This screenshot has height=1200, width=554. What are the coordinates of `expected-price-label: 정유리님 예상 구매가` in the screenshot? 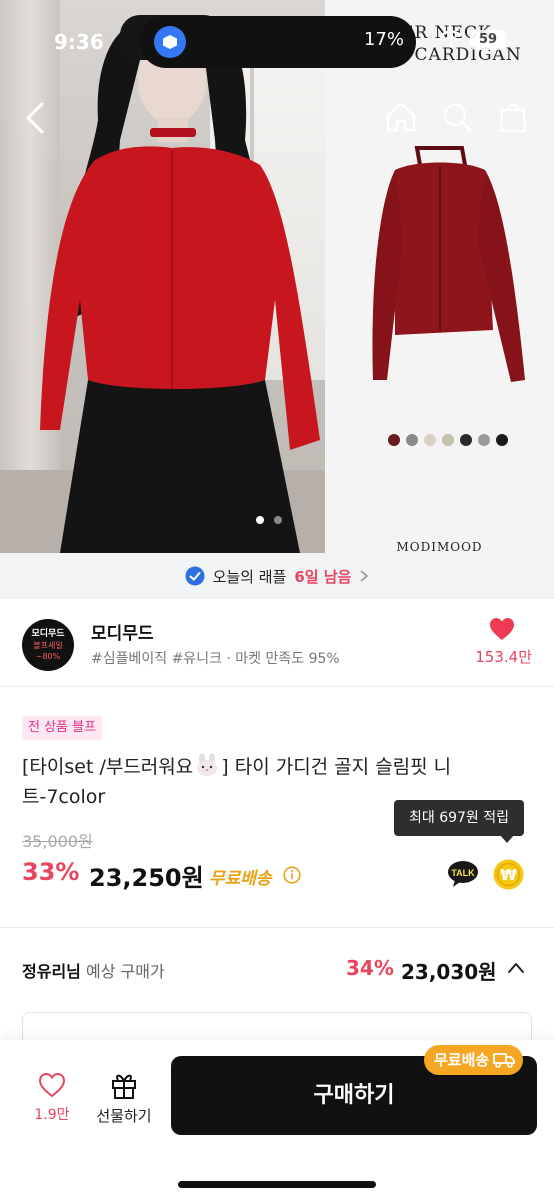 It's located at (93, 970).